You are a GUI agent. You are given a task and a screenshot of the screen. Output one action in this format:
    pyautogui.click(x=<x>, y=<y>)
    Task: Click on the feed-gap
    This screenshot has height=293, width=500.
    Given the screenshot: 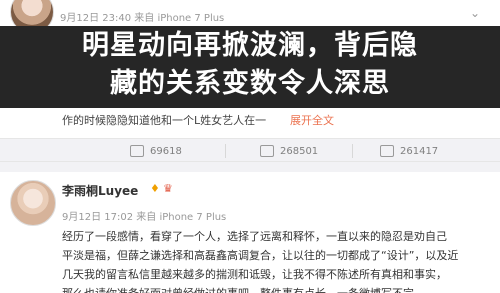 What is the action you would take?
    pyautogui.click(x=250, y=167)
    